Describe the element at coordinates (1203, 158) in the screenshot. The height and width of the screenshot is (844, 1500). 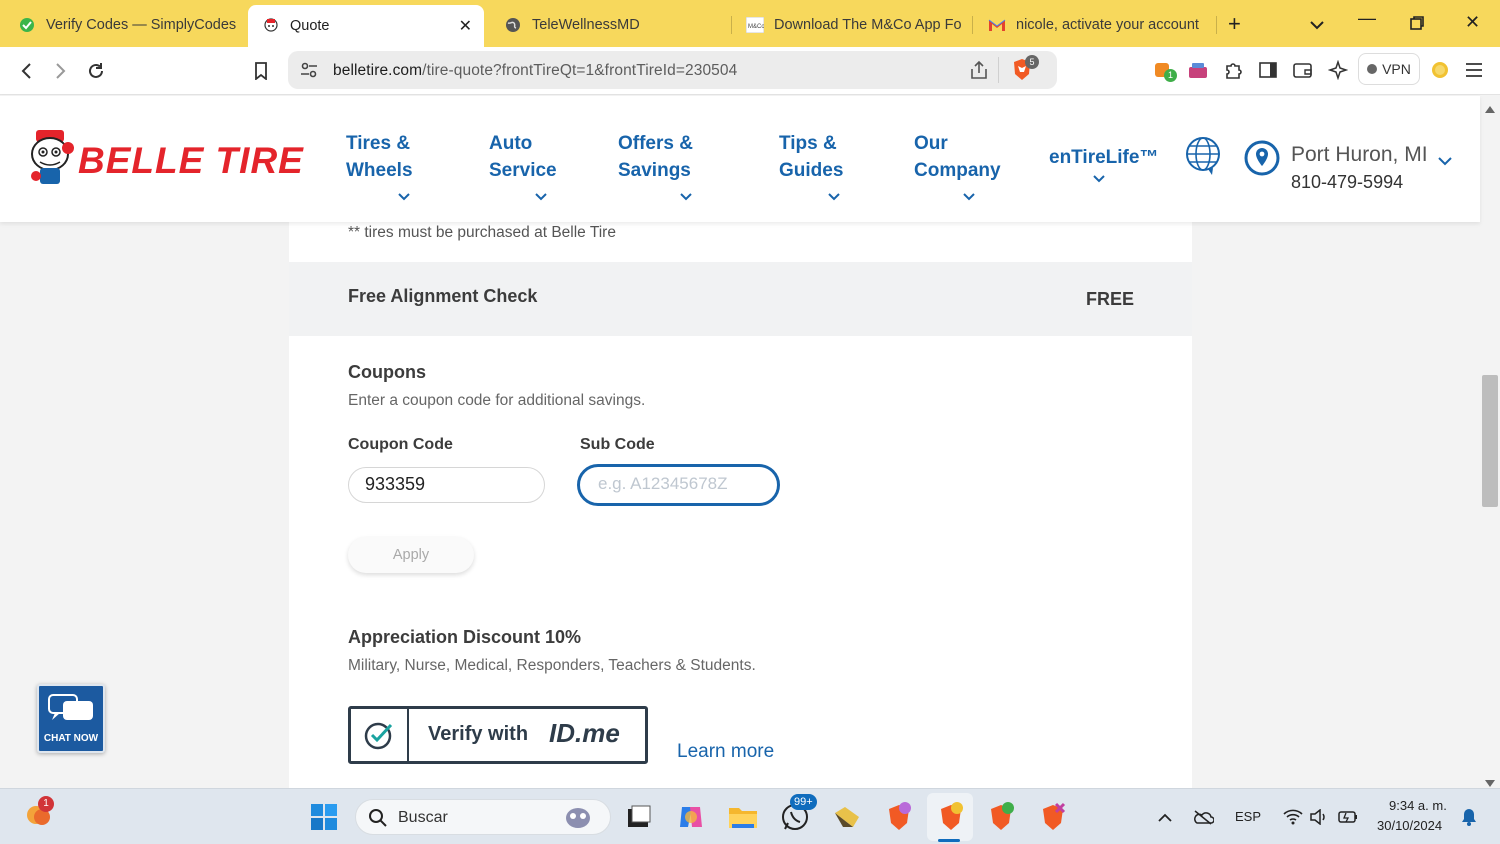
I see `language-globe-icon` at that location.